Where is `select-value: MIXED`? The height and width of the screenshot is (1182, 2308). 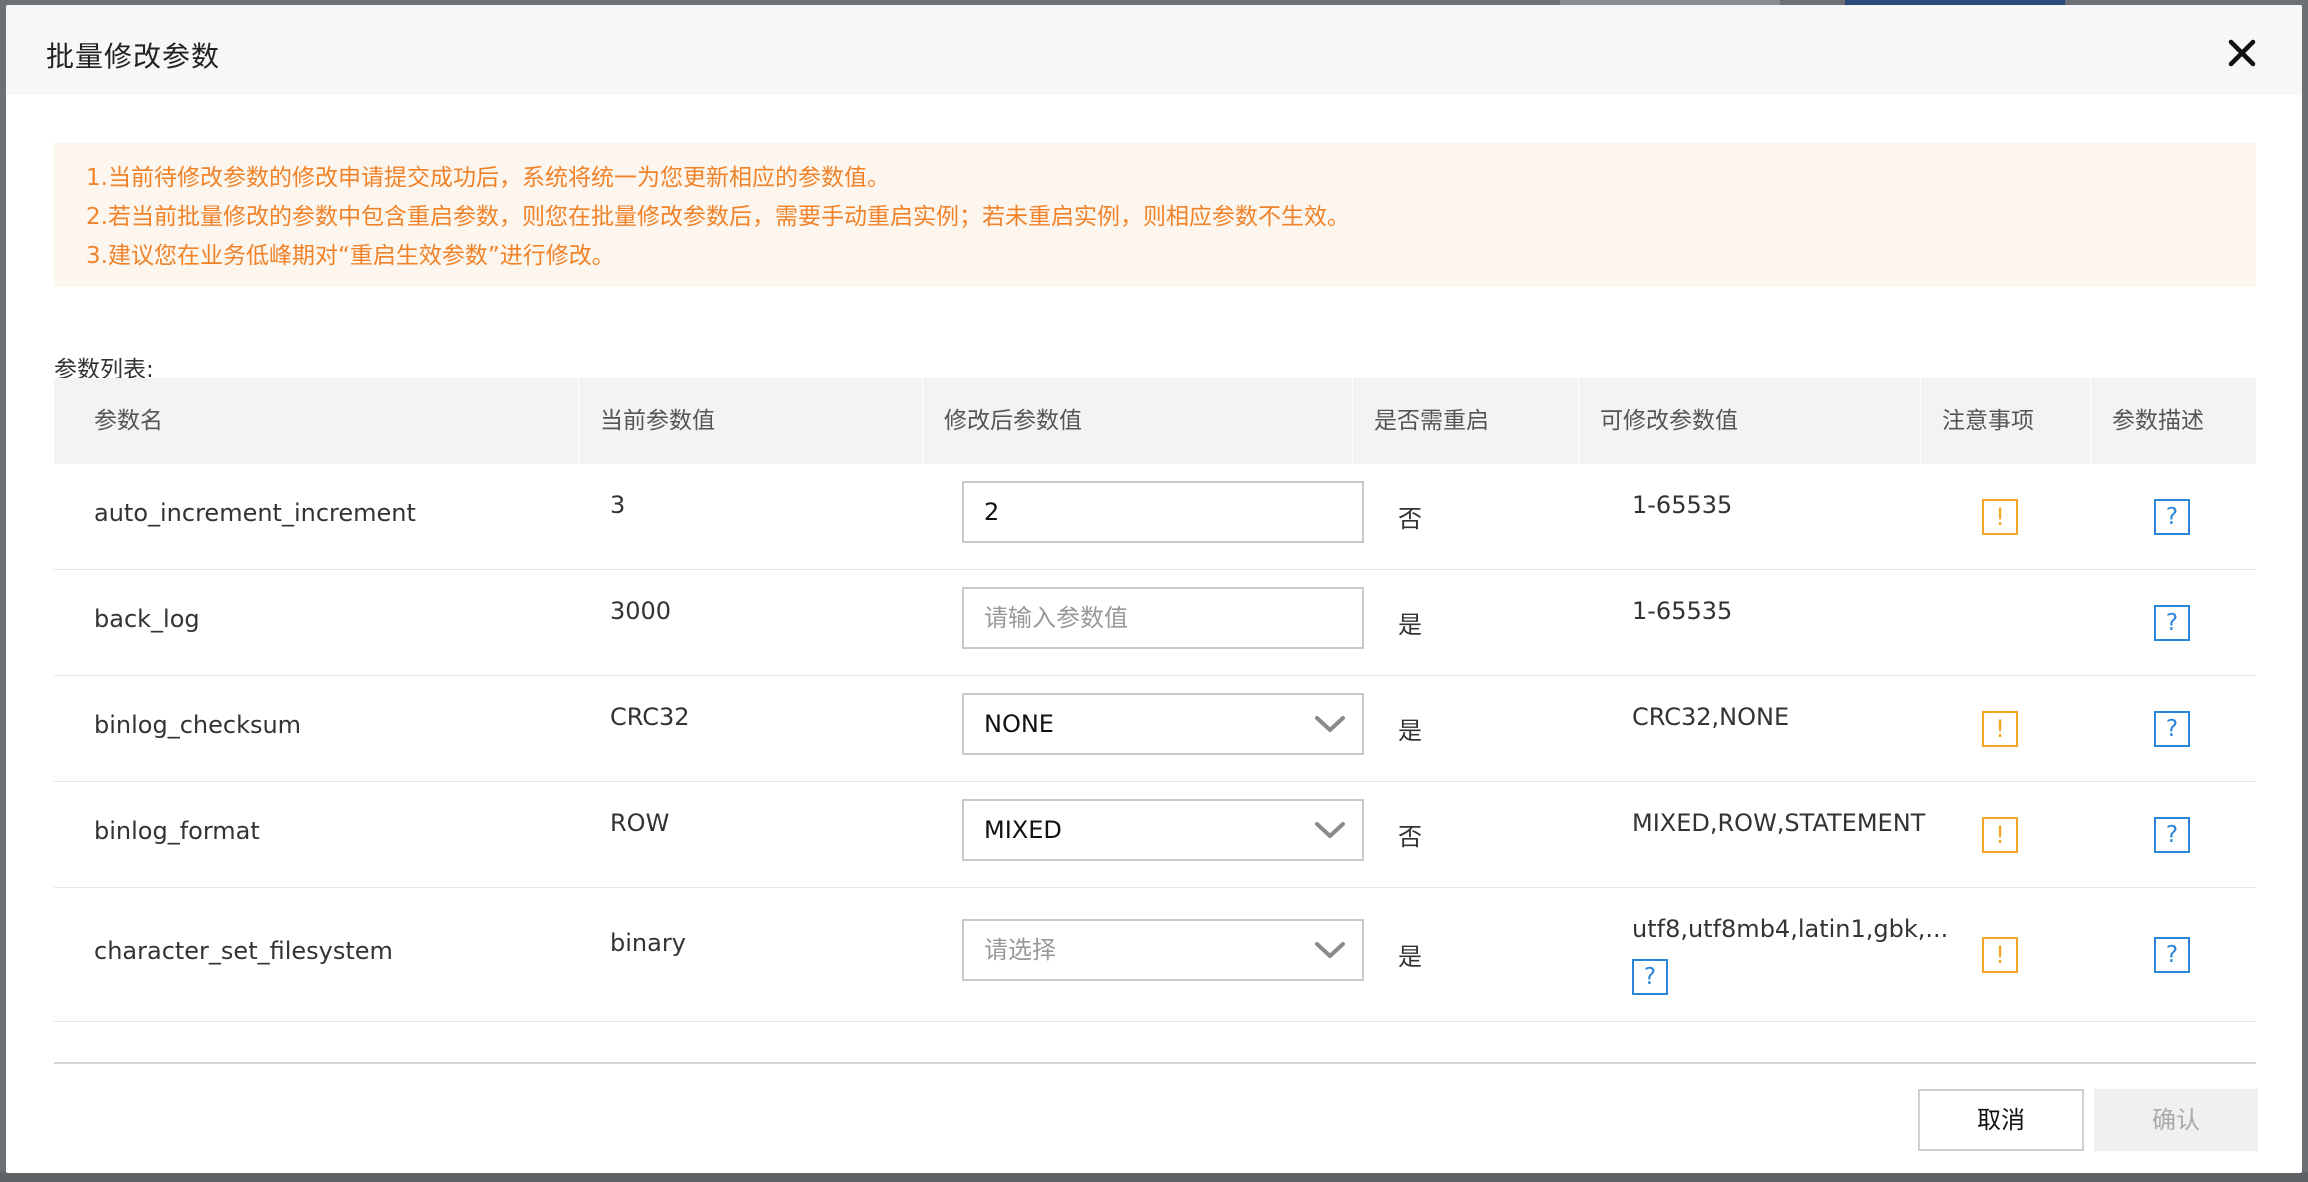
select-value: MIXED is located at coordinates (1023, 830).